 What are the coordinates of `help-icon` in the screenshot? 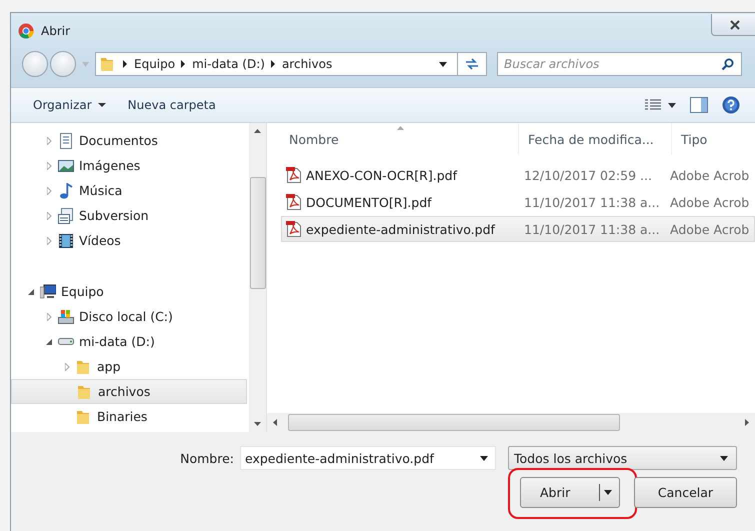 It's located at (731, 105).